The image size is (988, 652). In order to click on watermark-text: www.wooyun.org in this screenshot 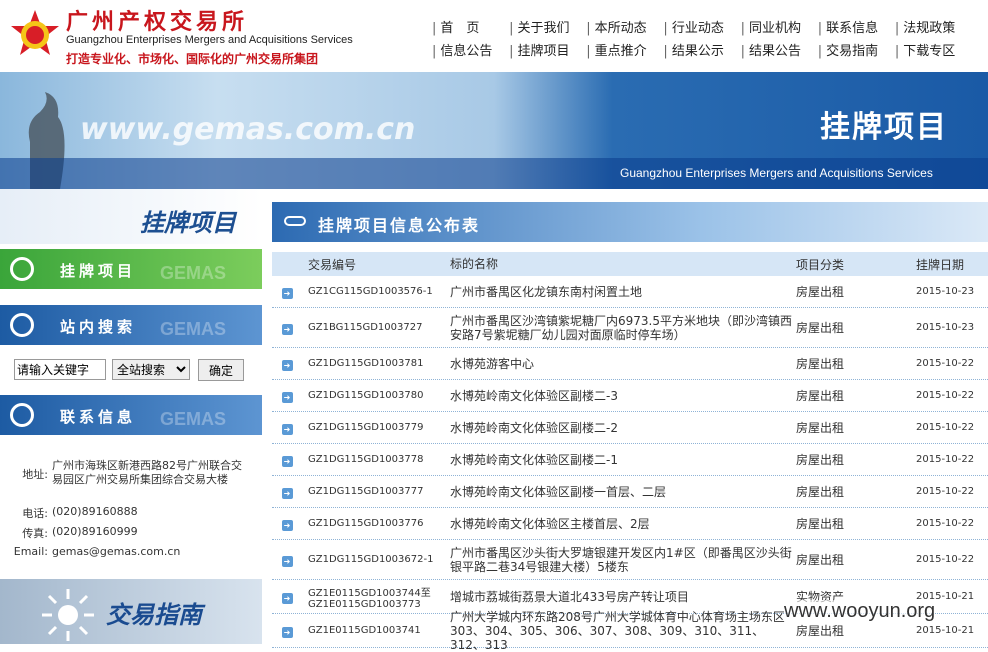, I will do `click(860, 611)`.